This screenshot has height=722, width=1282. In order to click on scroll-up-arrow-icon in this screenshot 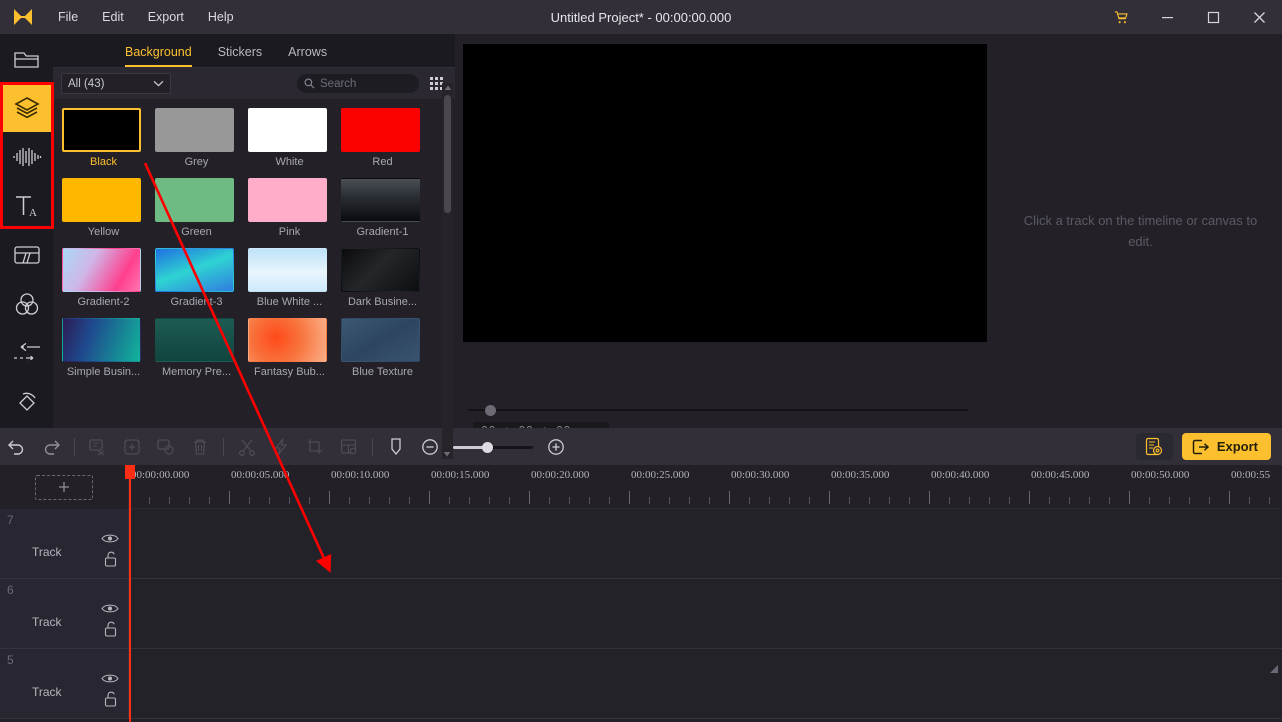, I will do `click(447, 88)`.